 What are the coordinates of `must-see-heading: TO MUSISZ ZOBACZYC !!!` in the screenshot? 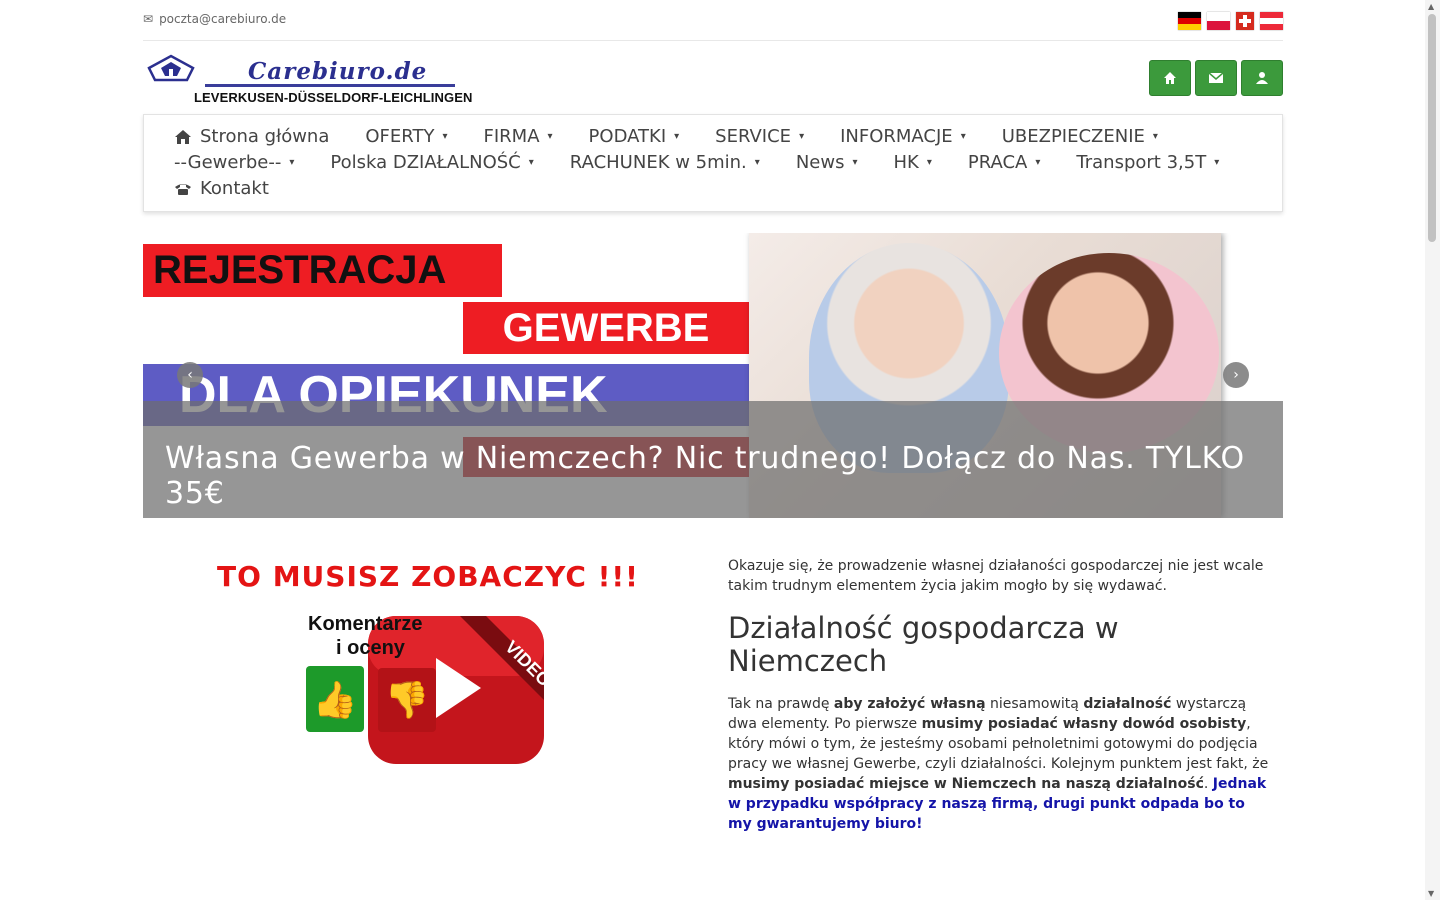 It's located at (428, 576).